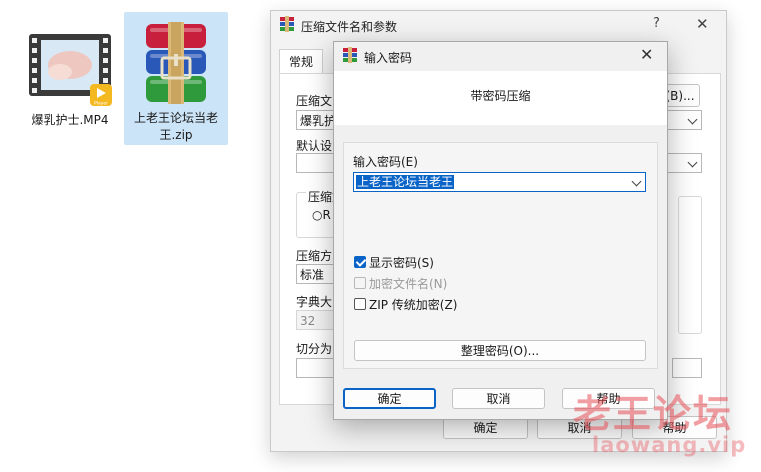 Image resolution: width=761 pixels, height=472 pixels. What do you see at coordinates (101, 104) in the screenshot?
I see `player-badge: Player` at bounding box center [101, 104].